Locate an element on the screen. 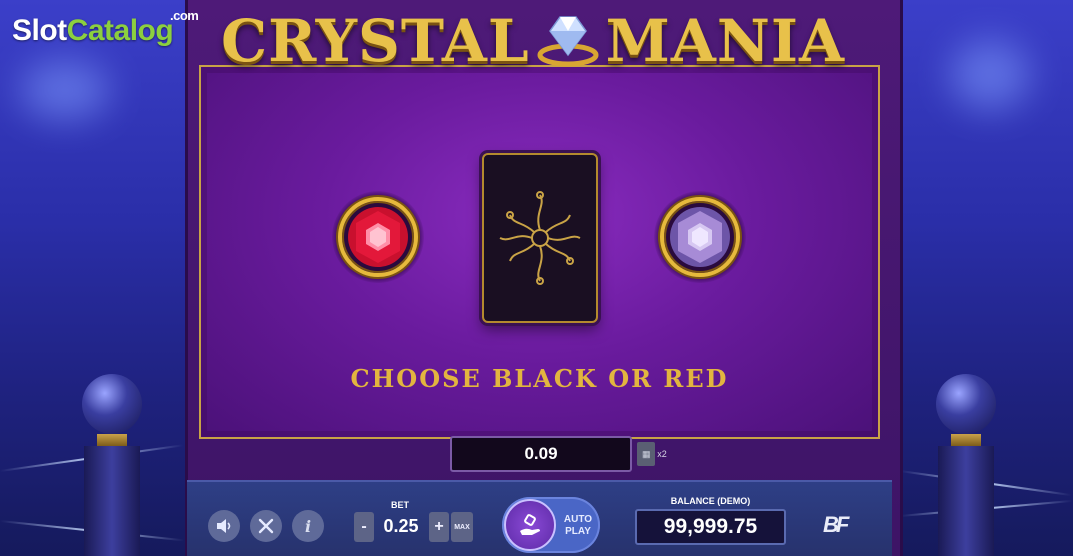  red-gem-icon is located at coordinates (378, 237).